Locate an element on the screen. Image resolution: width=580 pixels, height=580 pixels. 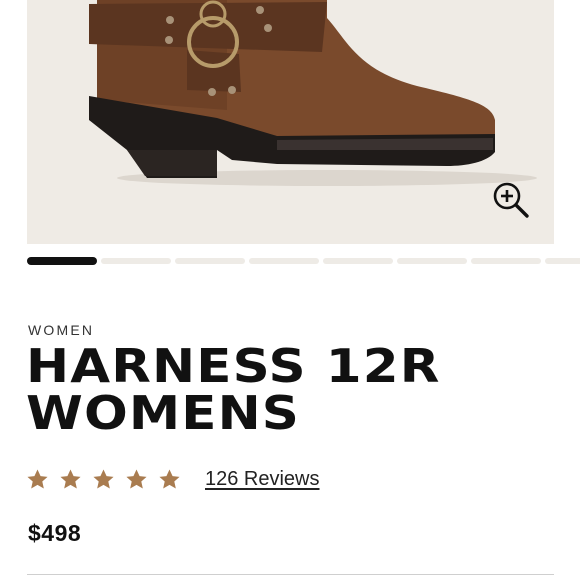
section-divider is located at coordinates (290, 574).